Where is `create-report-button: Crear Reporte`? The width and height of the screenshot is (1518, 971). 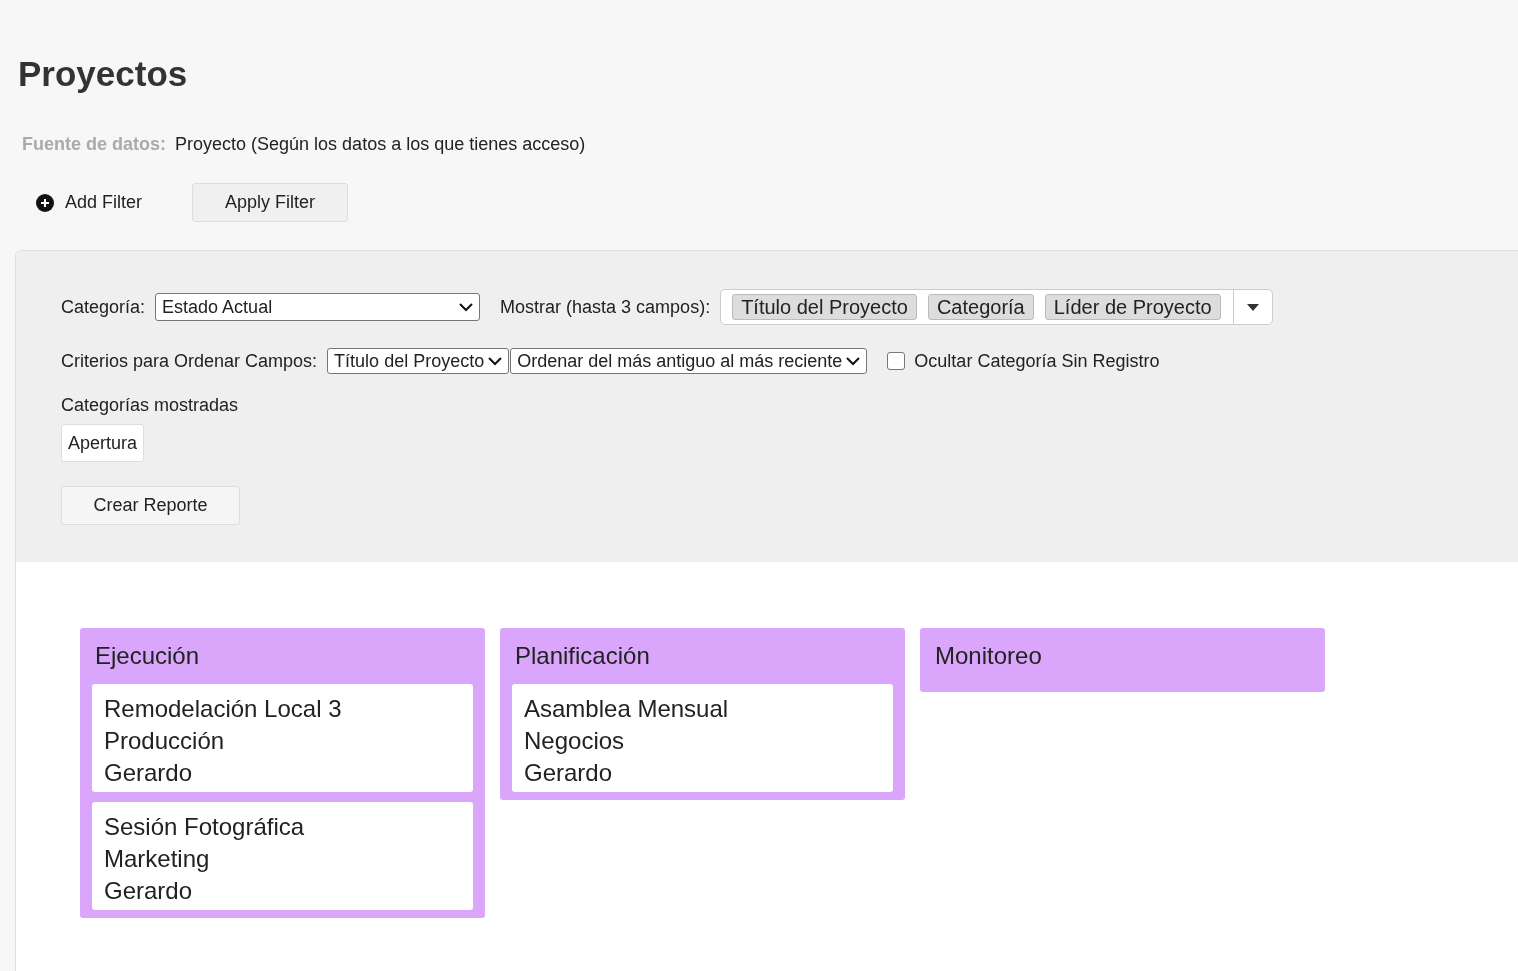
create-report-button: Crear Reporte is located at coordinates (150, 505).